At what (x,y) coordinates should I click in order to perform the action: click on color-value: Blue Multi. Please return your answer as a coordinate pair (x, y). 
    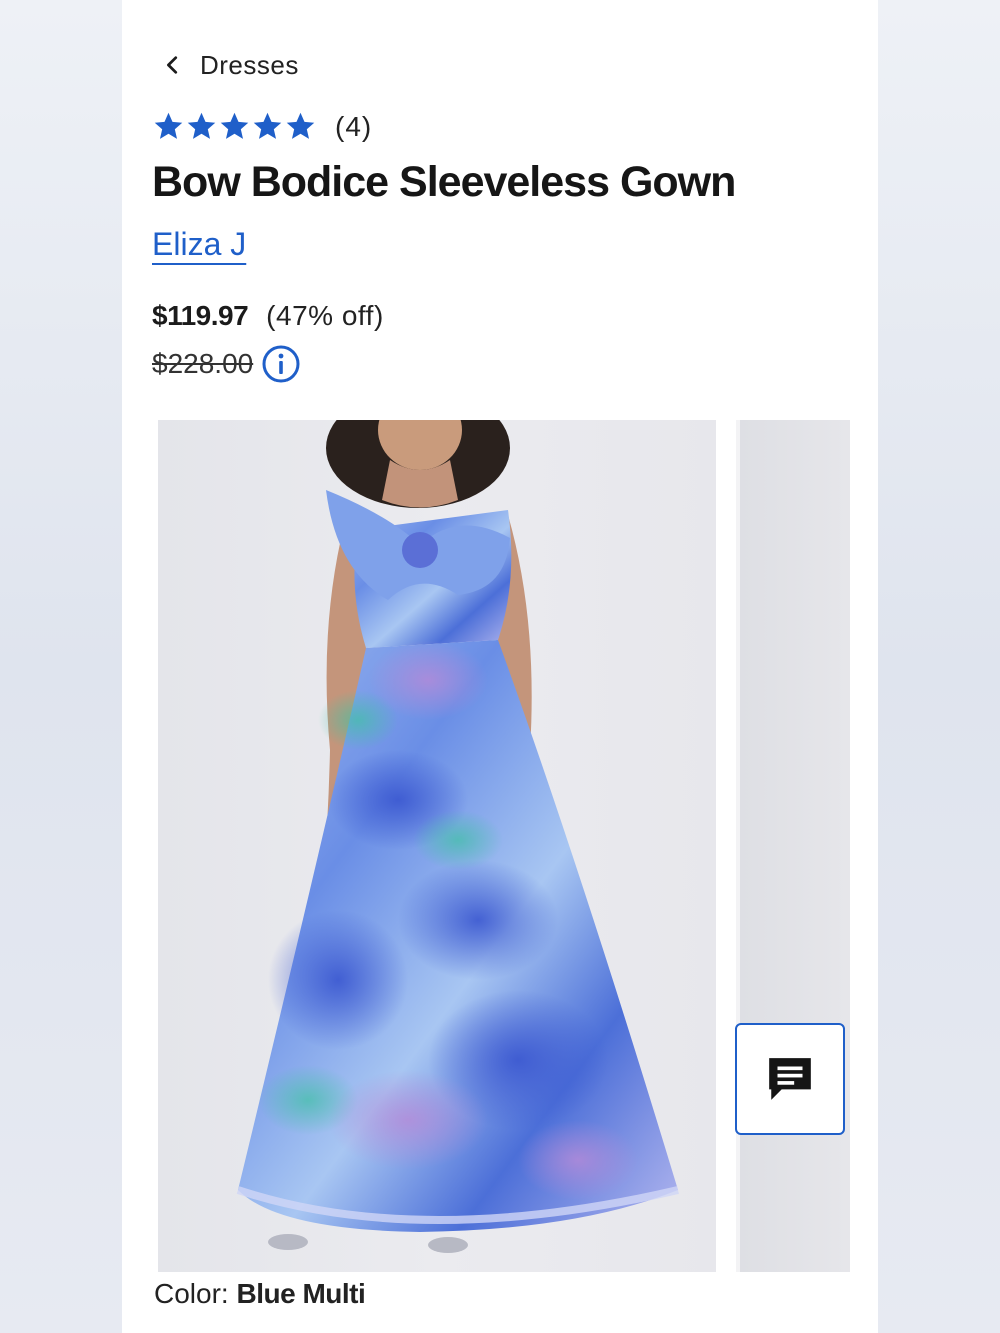
    Looking at the image, I should click on (301, 1293).